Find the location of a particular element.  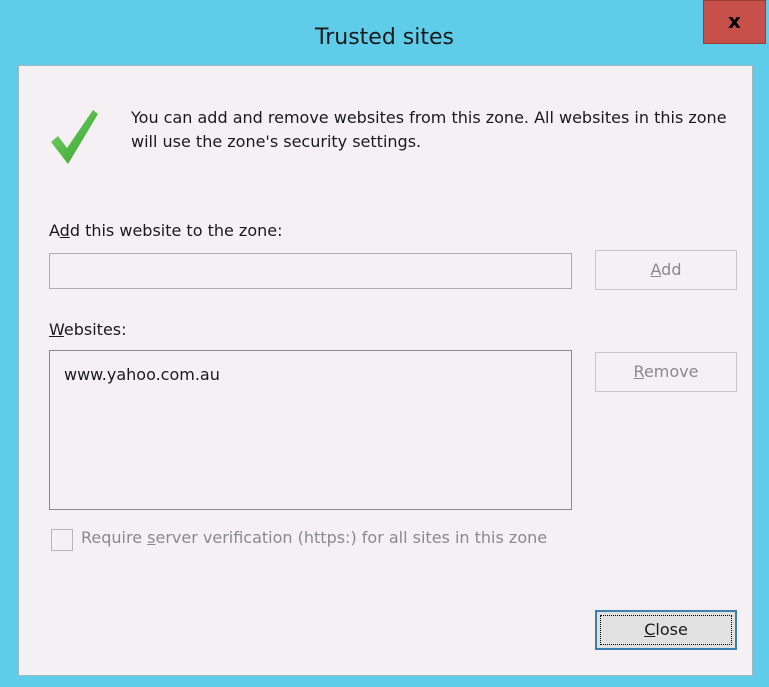

websites-label-accelerator: W is located at coordinates (56, 329).